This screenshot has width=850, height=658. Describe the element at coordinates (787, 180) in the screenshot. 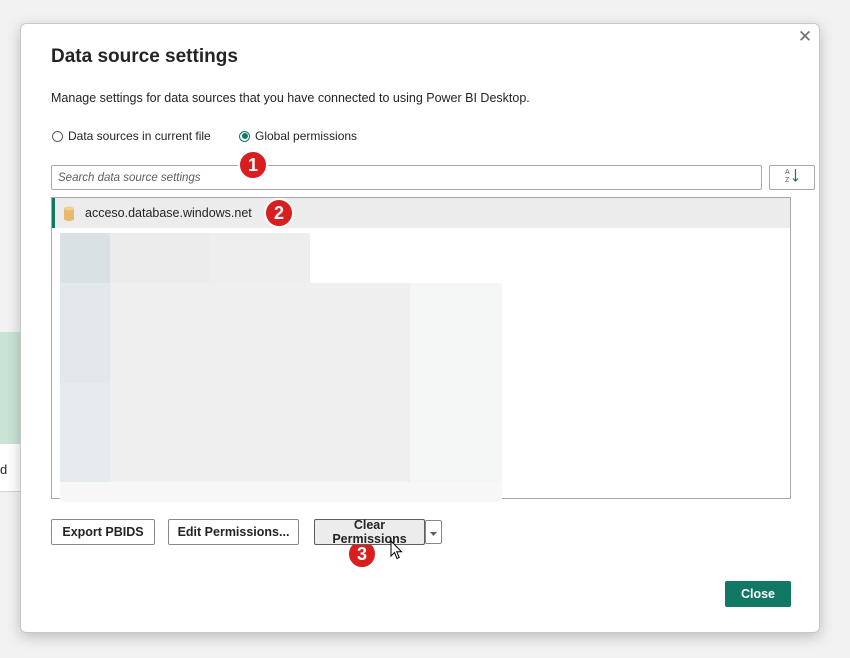

I see `svg-text: Z` at that location.